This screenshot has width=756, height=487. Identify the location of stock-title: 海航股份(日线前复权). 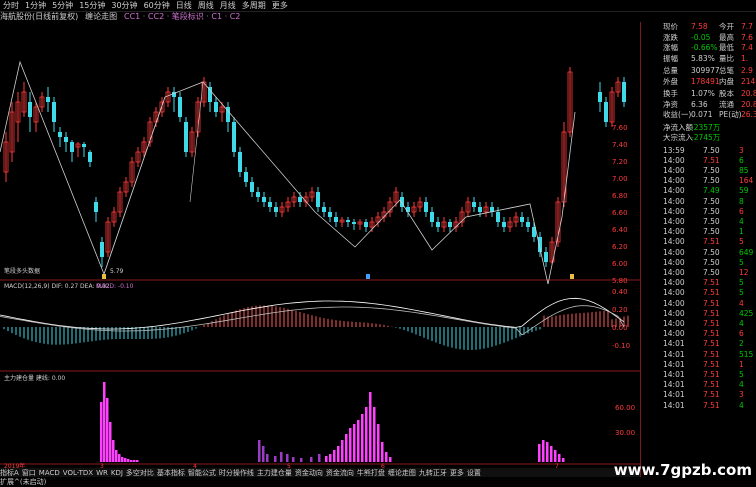
(39, 16).